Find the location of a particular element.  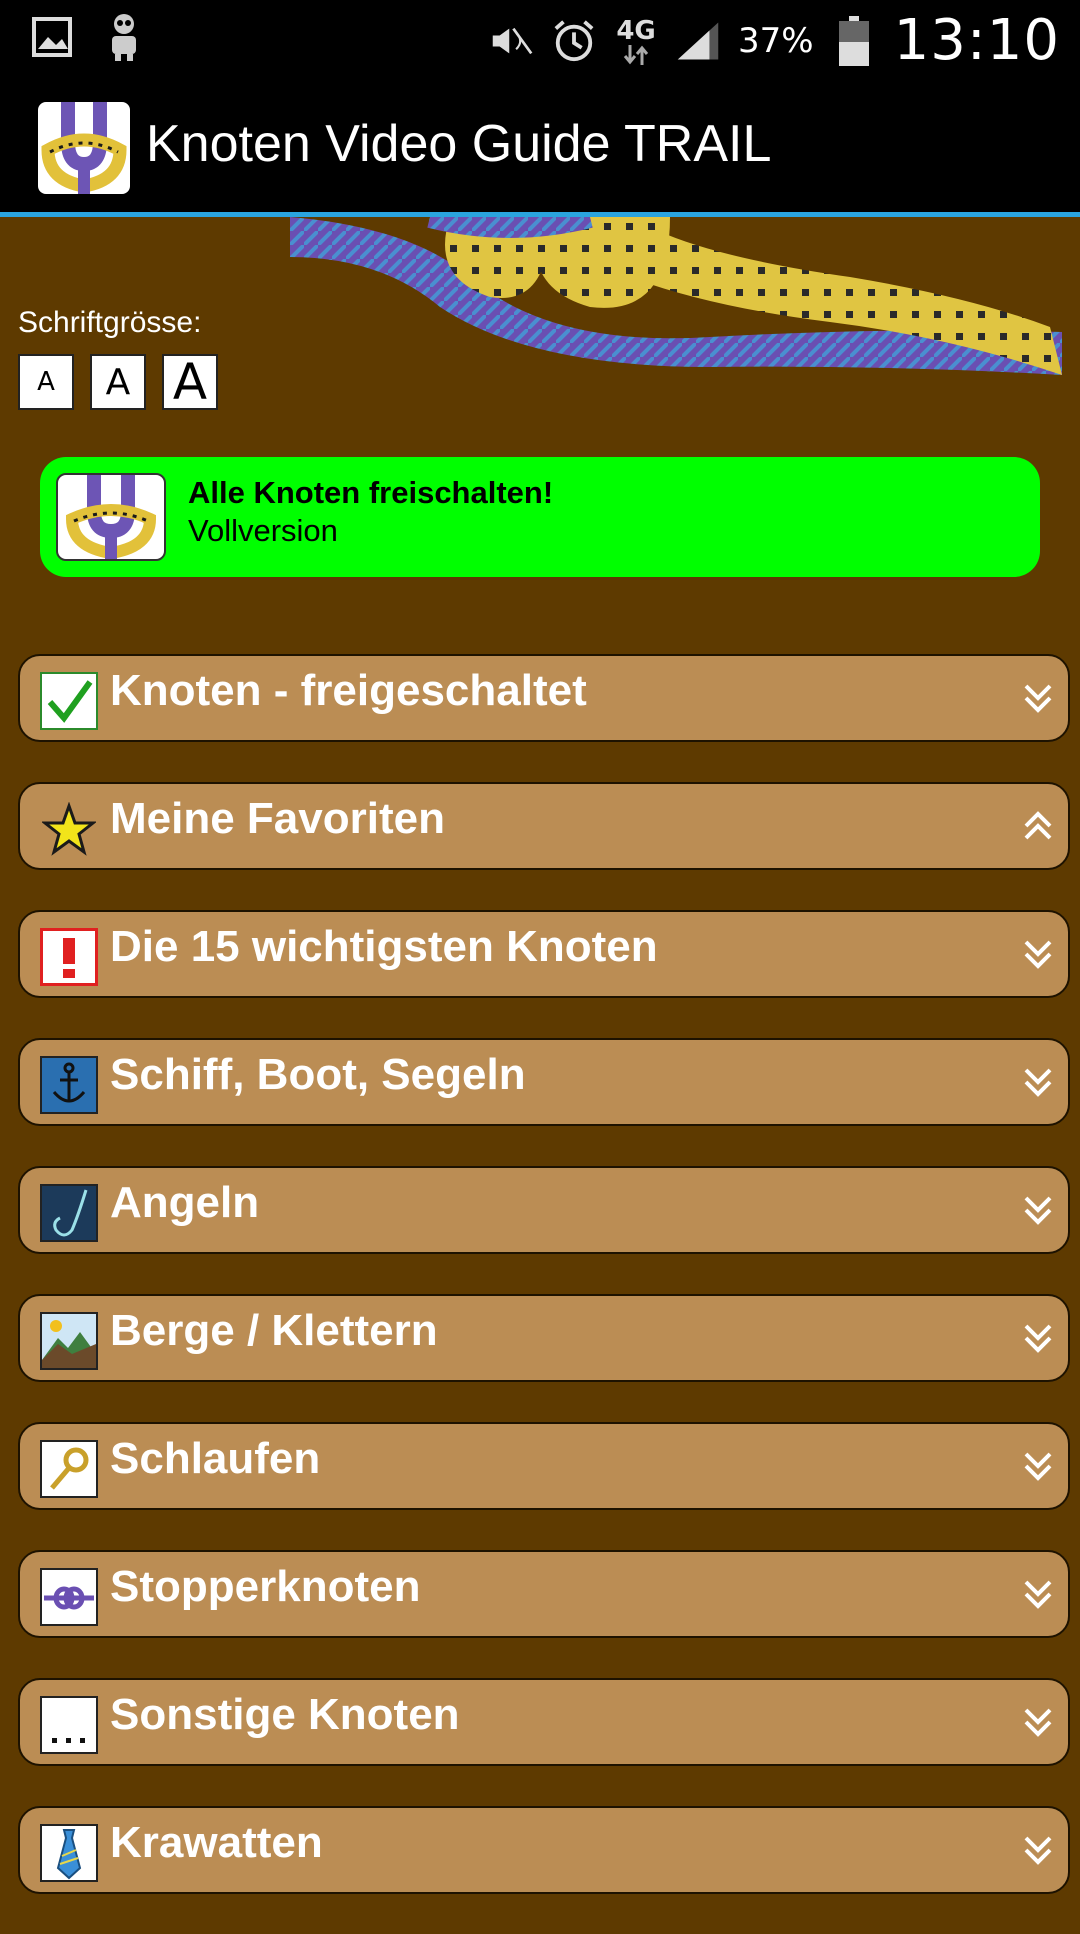

exclamation-icon is located at coordinates (69, 957).